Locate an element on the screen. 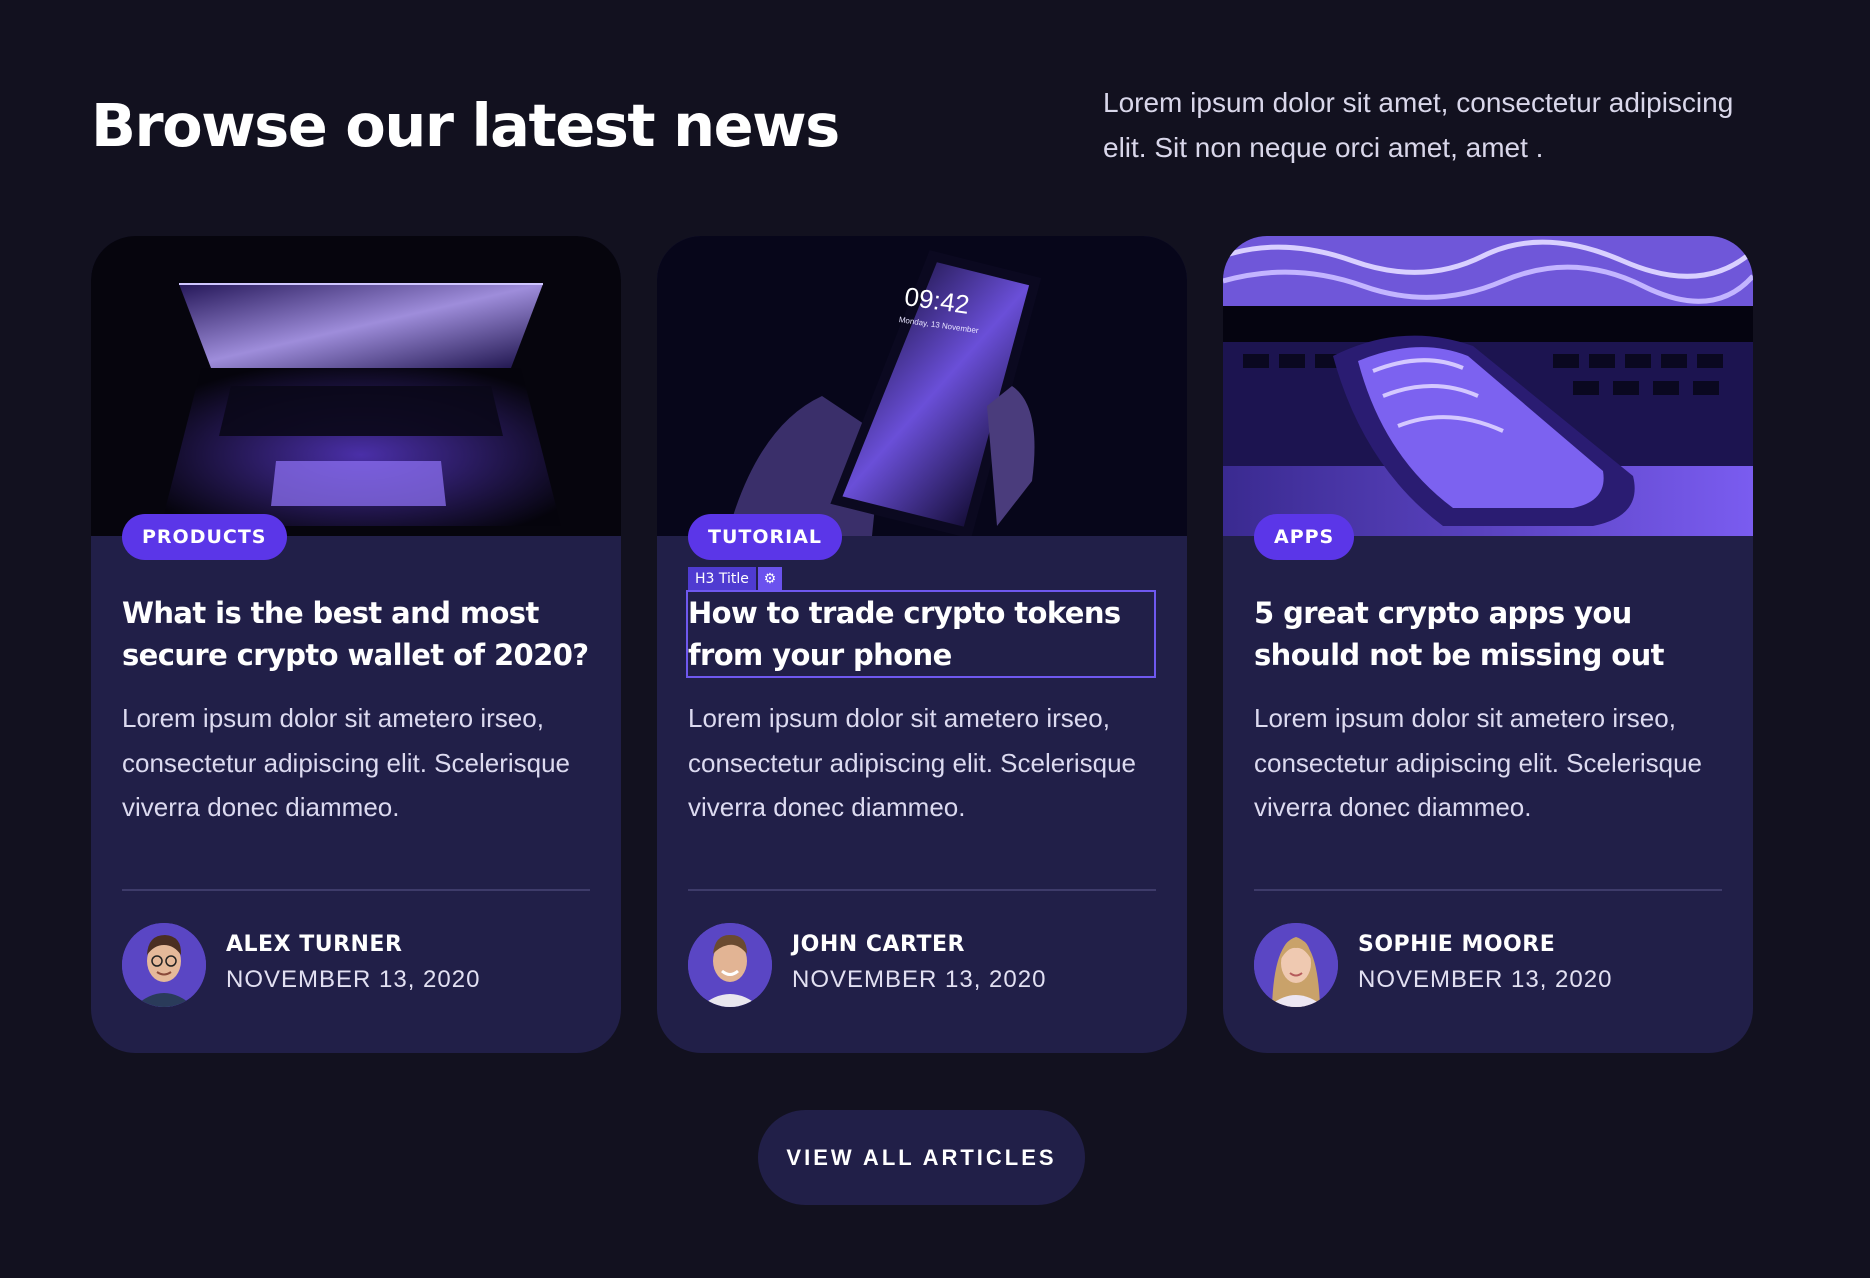 The image size is (1870, 1278). chip-label: H3 Title is located at coordinates (722, 579).